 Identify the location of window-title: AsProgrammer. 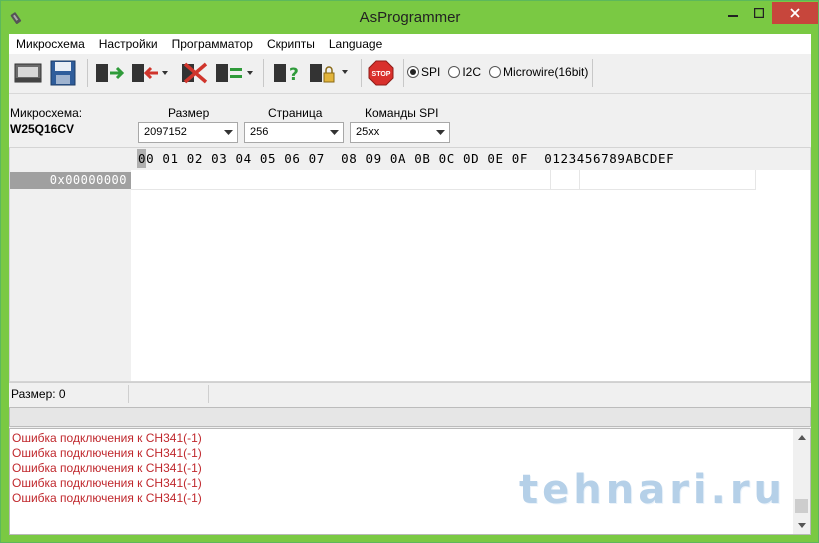
(410, 17).